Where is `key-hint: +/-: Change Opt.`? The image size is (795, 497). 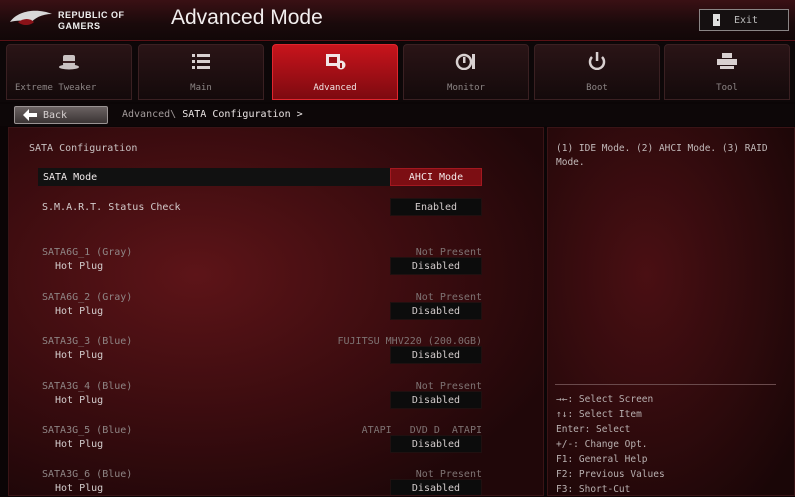 key-hint: +/-: Change Opt. is located at coordinates (602, 444).